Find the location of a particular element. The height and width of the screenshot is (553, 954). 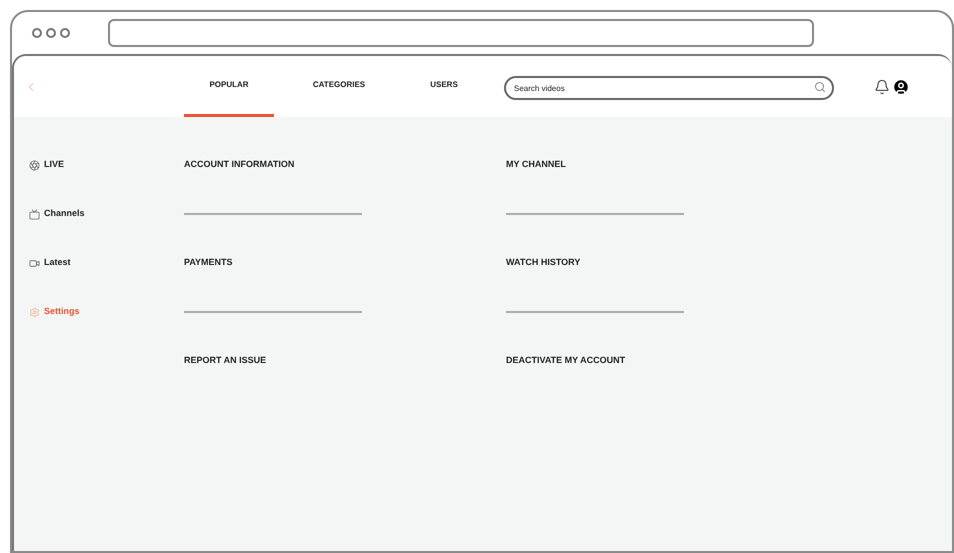

account-icon is located at coordinates (901, 87).